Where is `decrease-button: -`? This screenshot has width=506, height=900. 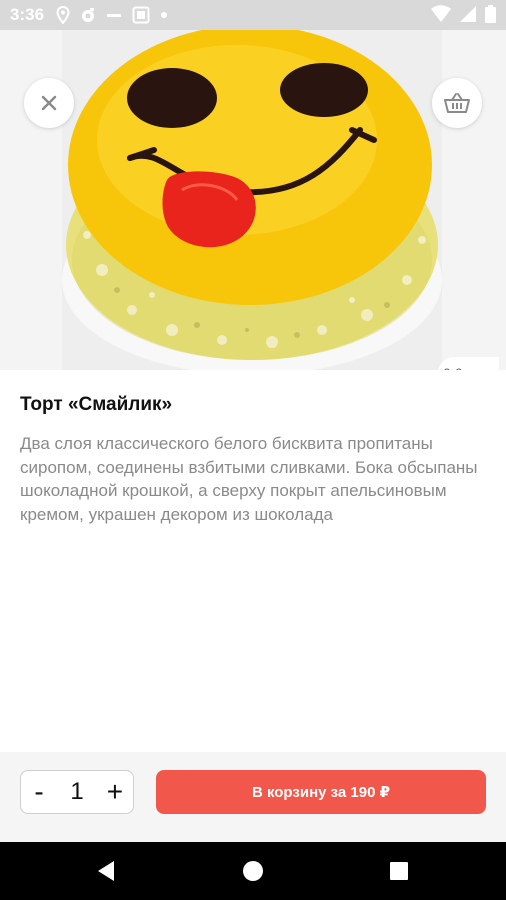
decrease-button: - is located at coordinates (39, 792).